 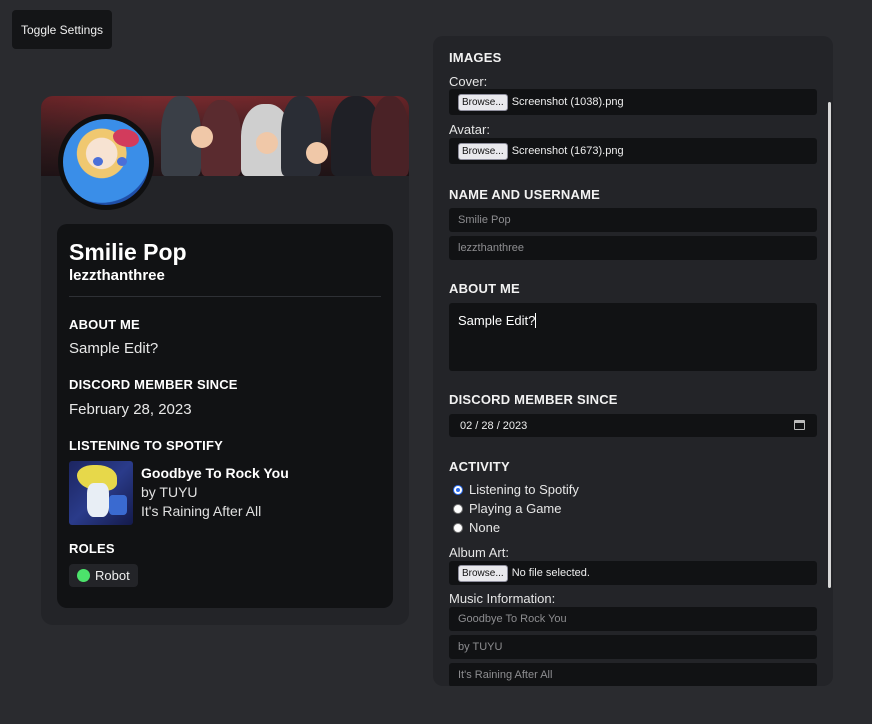 I want to click on album-art, so click(x=101, y=493).